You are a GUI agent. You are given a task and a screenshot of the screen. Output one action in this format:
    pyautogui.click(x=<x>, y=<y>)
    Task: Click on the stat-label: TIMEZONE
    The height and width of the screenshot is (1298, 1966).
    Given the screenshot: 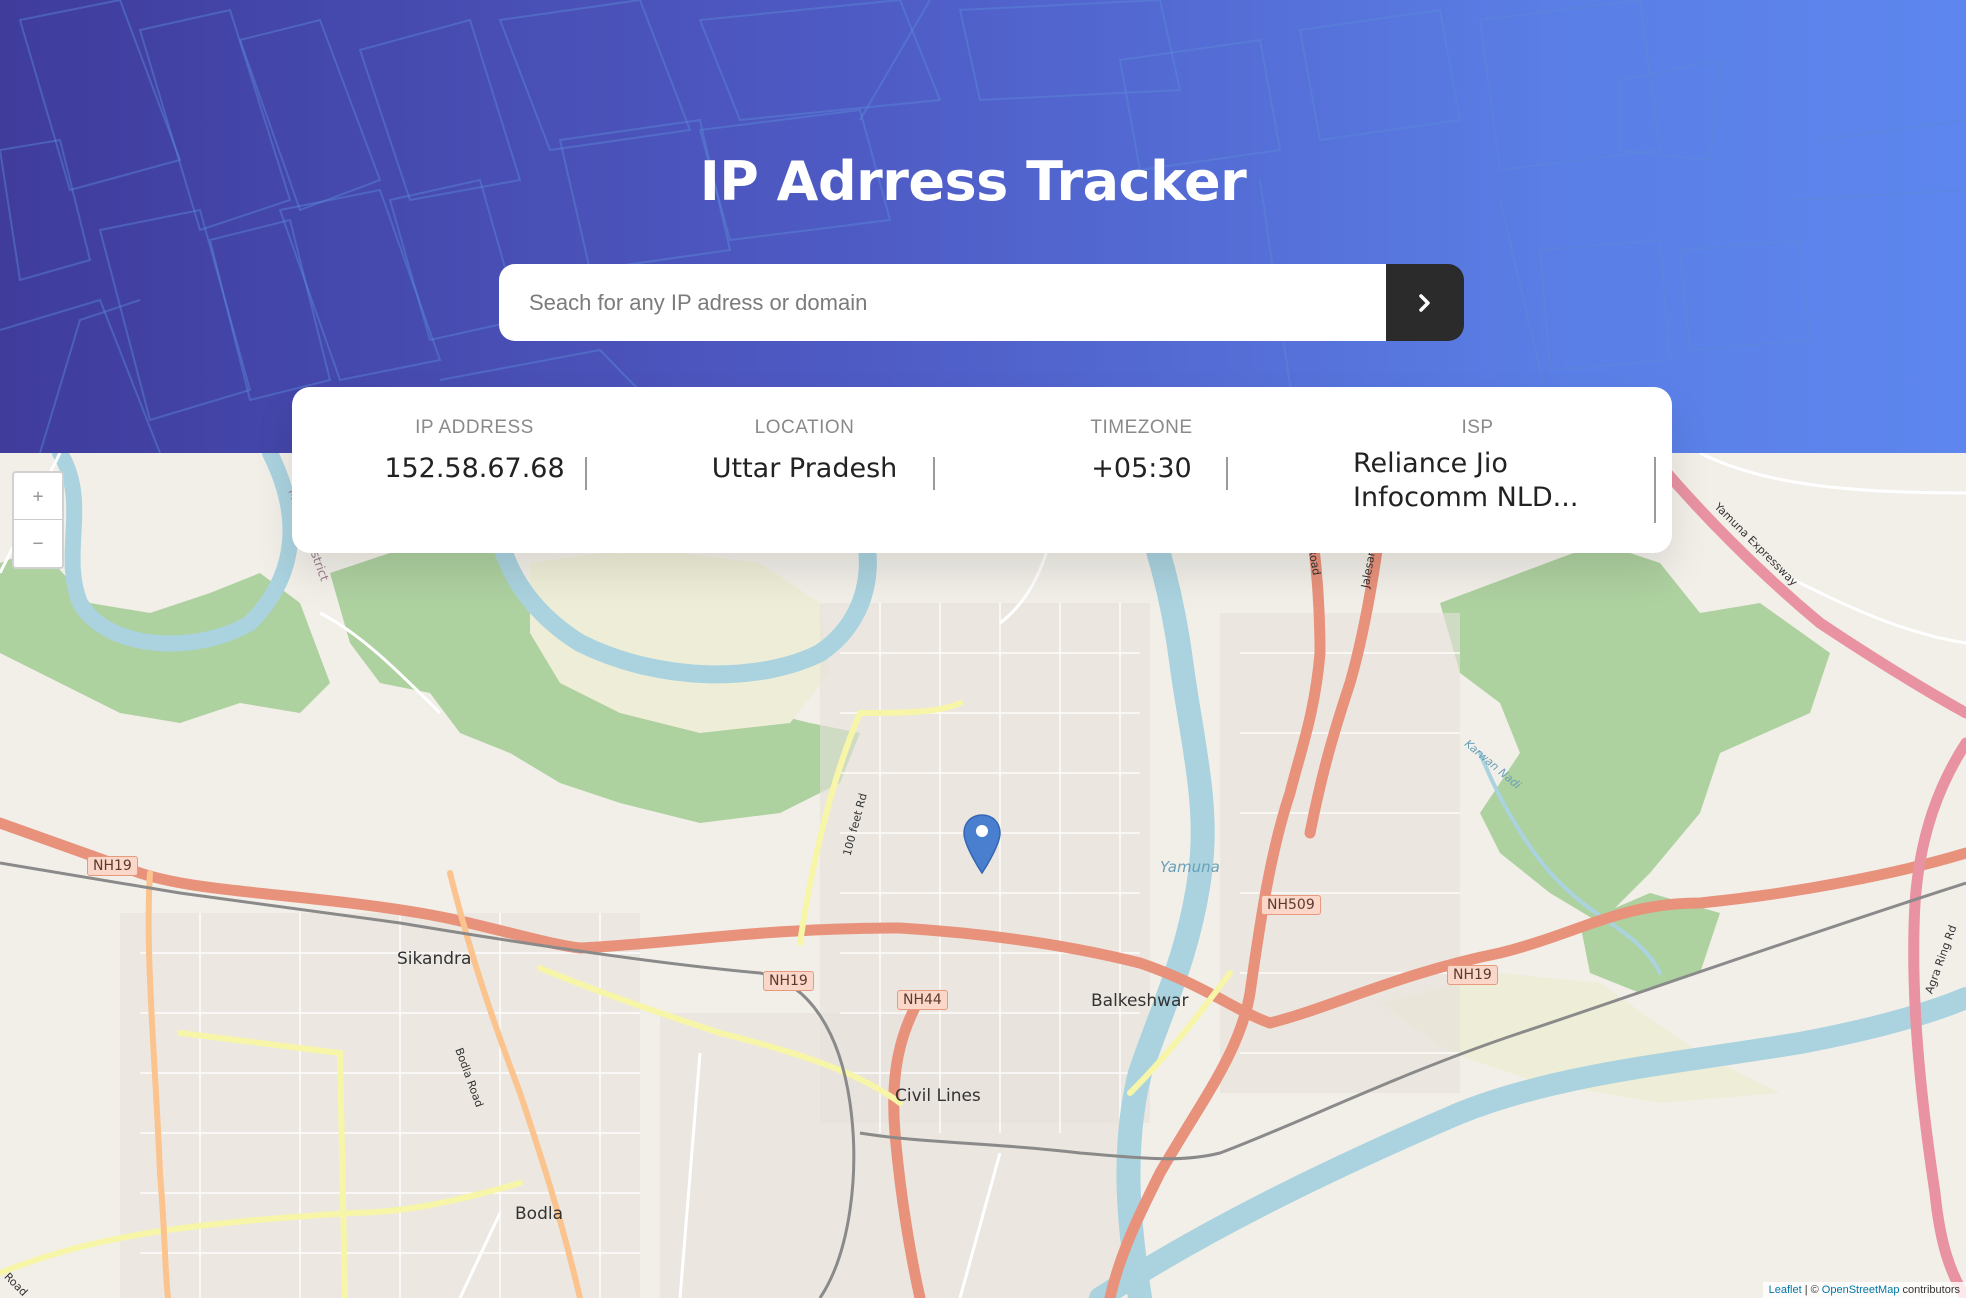 What is the action you would take?
    pyautogui.click(x=1141, y=427)
    